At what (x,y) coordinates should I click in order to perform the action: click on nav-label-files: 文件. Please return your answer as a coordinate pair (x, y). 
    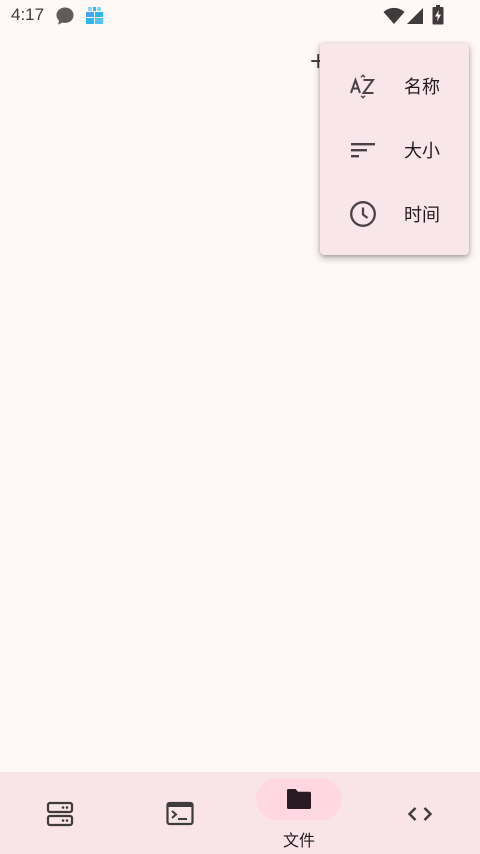
    Looking at the image, I should click on (298, 840).